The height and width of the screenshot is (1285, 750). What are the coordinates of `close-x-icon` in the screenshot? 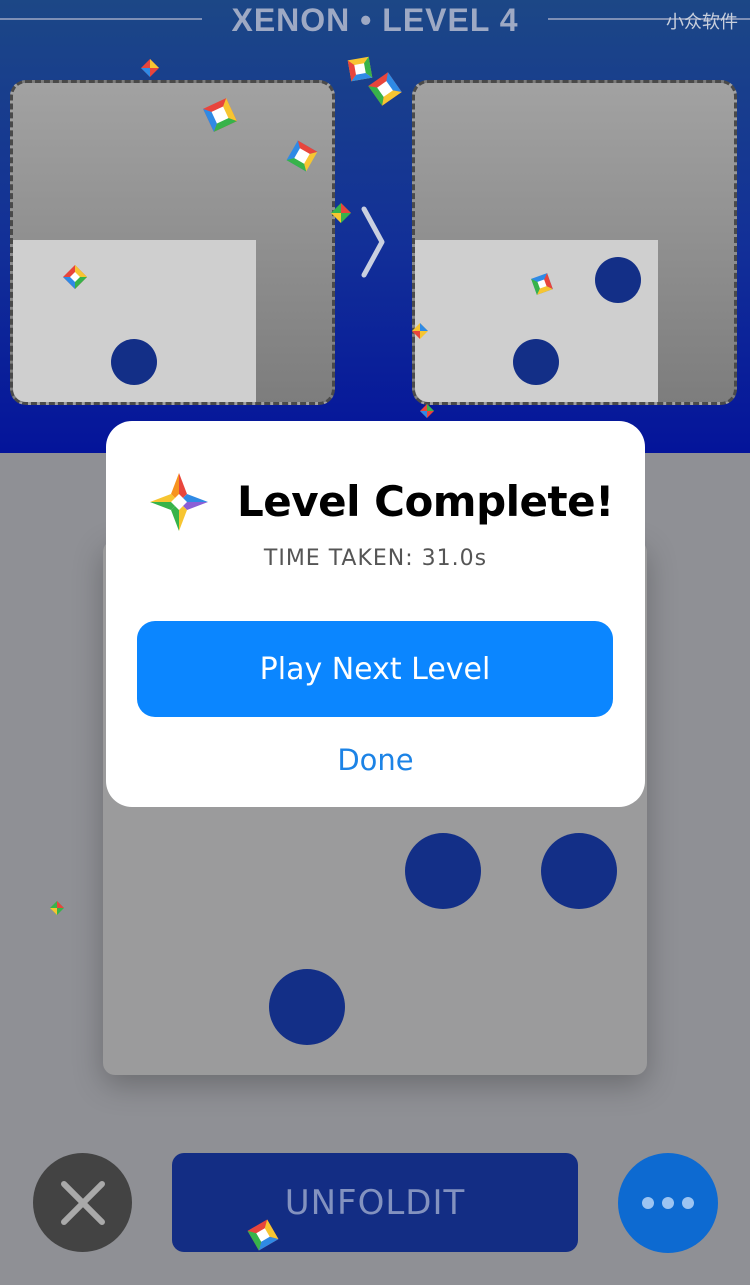 It's located at (82, 1202).